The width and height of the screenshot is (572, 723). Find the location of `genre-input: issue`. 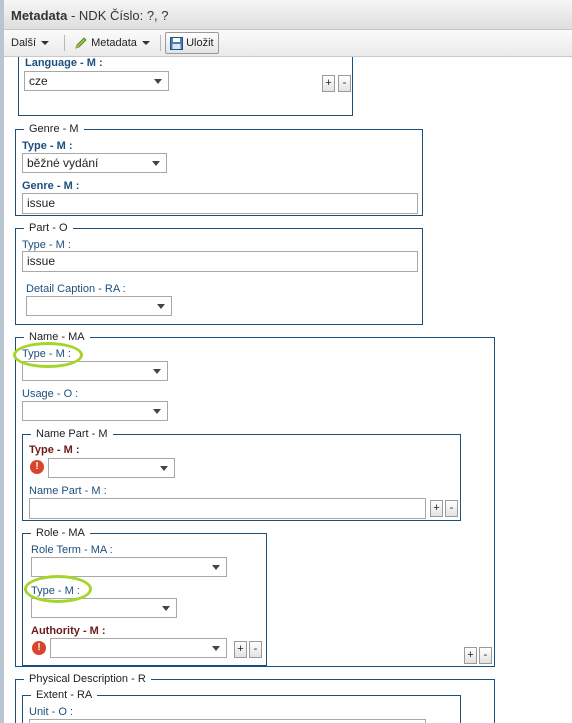

genre-input: issue is located at coordinates (220, 203).